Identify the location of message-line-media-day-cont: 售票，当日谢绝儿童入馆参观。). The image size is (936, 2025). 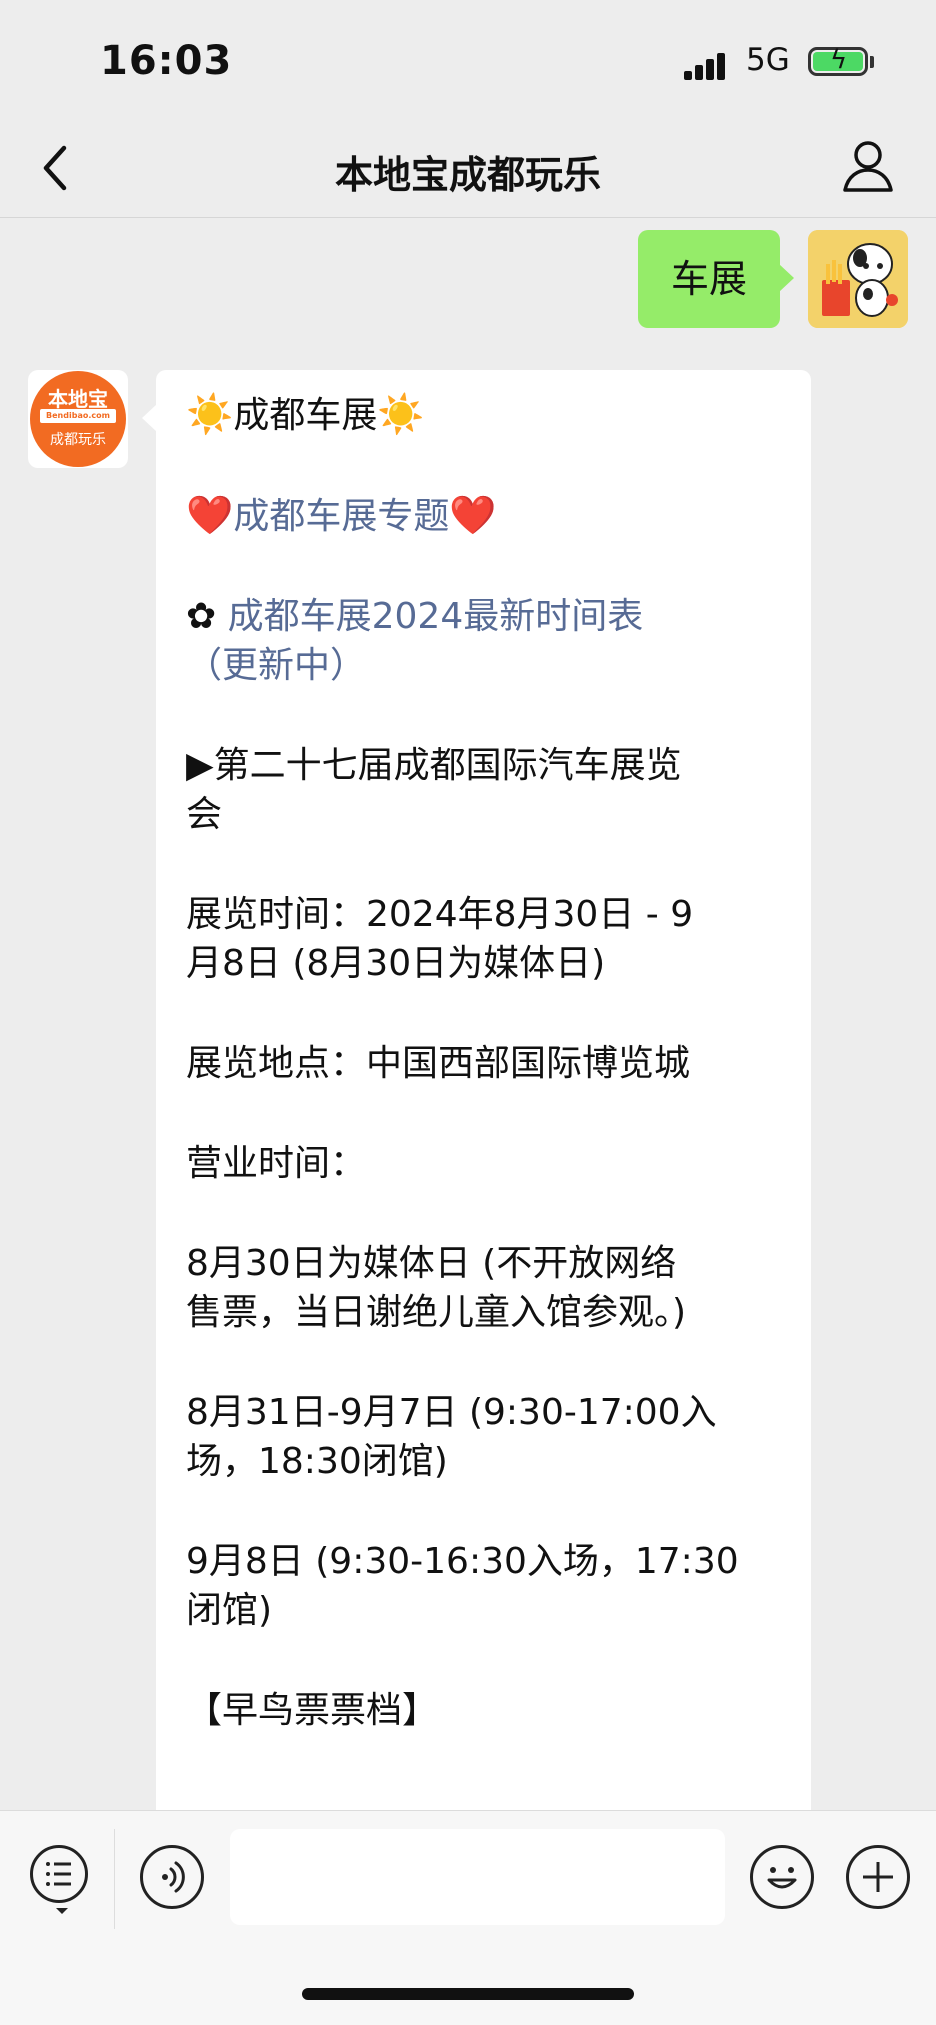
(436, 1312).